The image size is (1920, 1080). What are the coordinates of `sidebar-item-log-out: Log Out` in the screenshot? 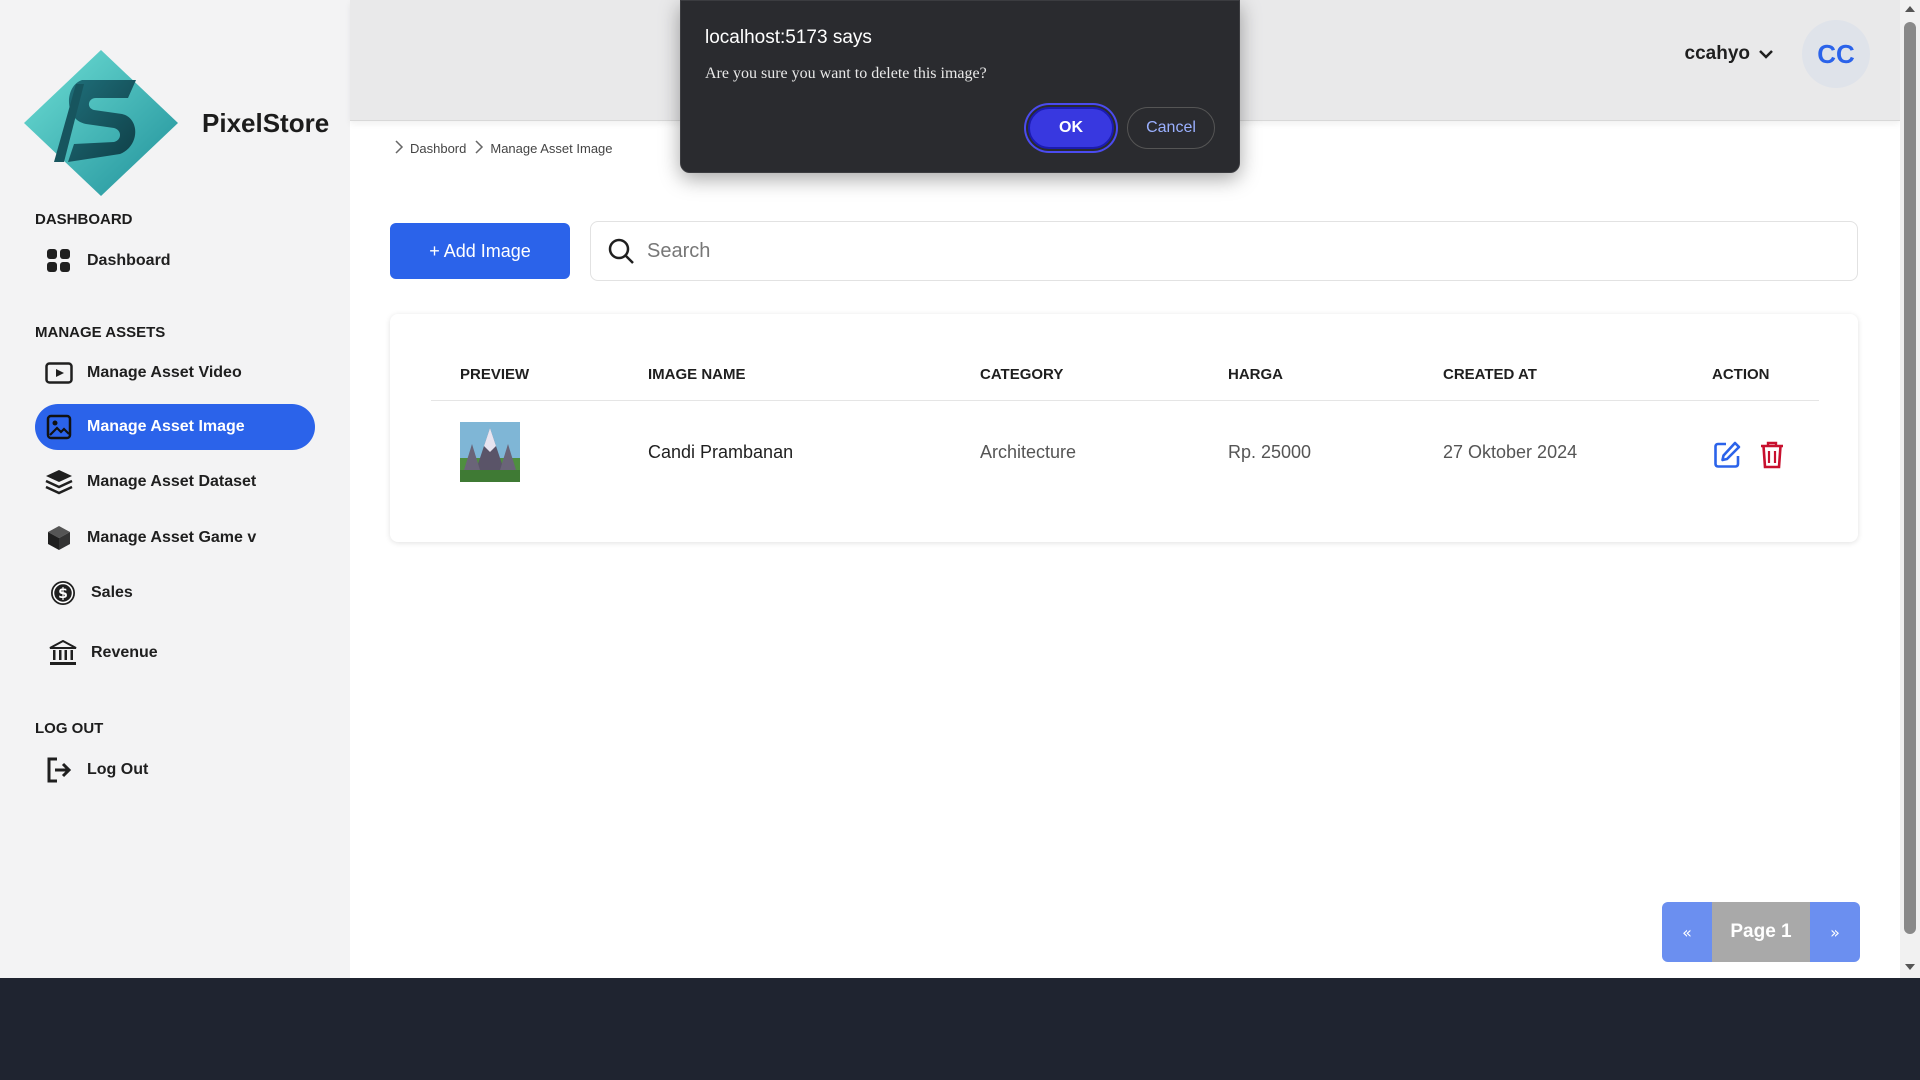 It's located at (175, 770).